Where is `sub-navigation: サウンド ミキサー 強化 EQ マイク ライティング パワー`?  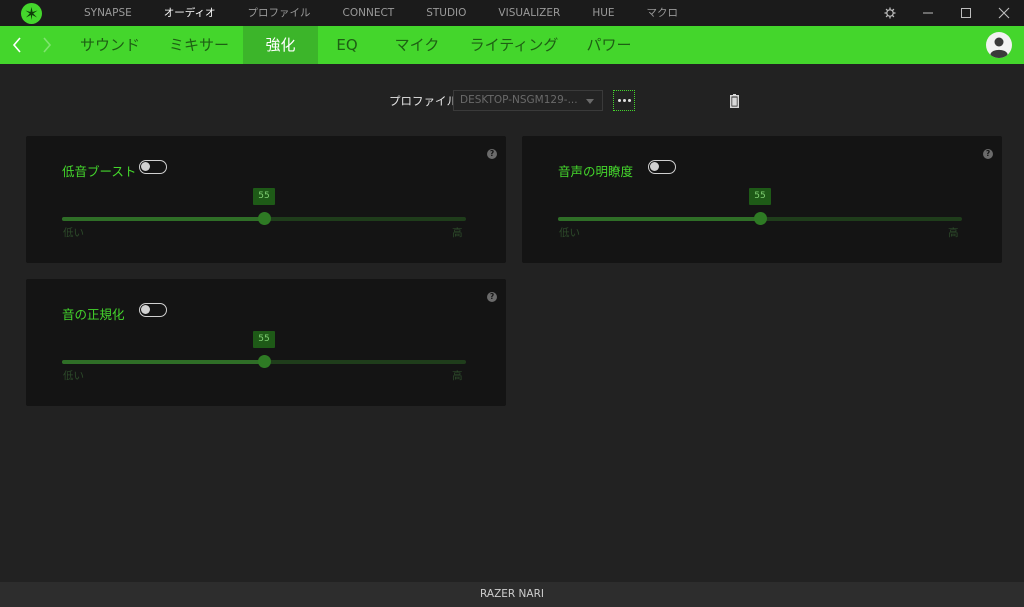 sub-navigation: サウンド ミキサー 強化 EQ マイク ライティング パワー is located at coordinates (512, 45).